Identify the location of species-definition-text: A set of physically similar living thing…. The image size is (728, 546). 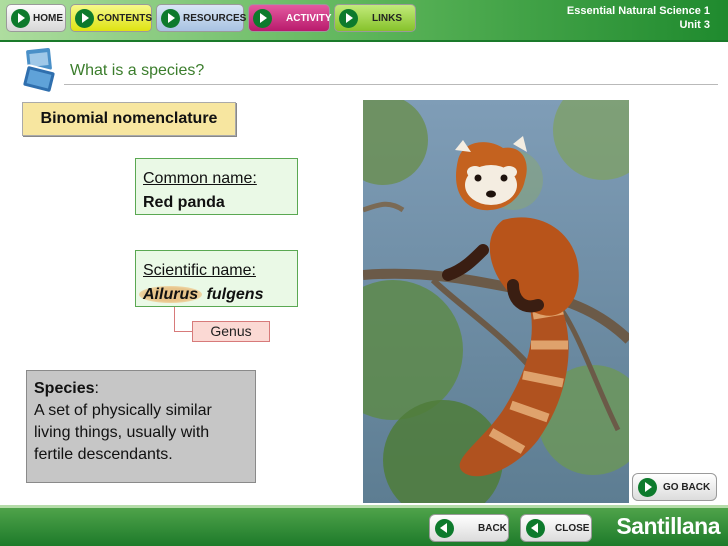
(123, 432).